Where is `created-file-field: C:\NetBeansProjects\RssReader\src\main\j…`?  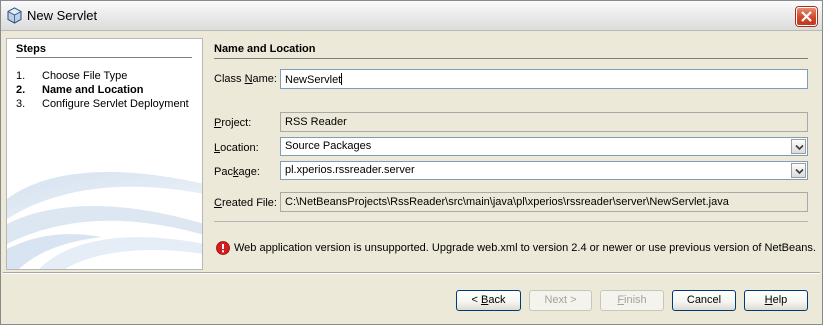 created-file-field: C:\NetBeansProjects\RssReader\src\main\j… is located at coordinates (544, 202).